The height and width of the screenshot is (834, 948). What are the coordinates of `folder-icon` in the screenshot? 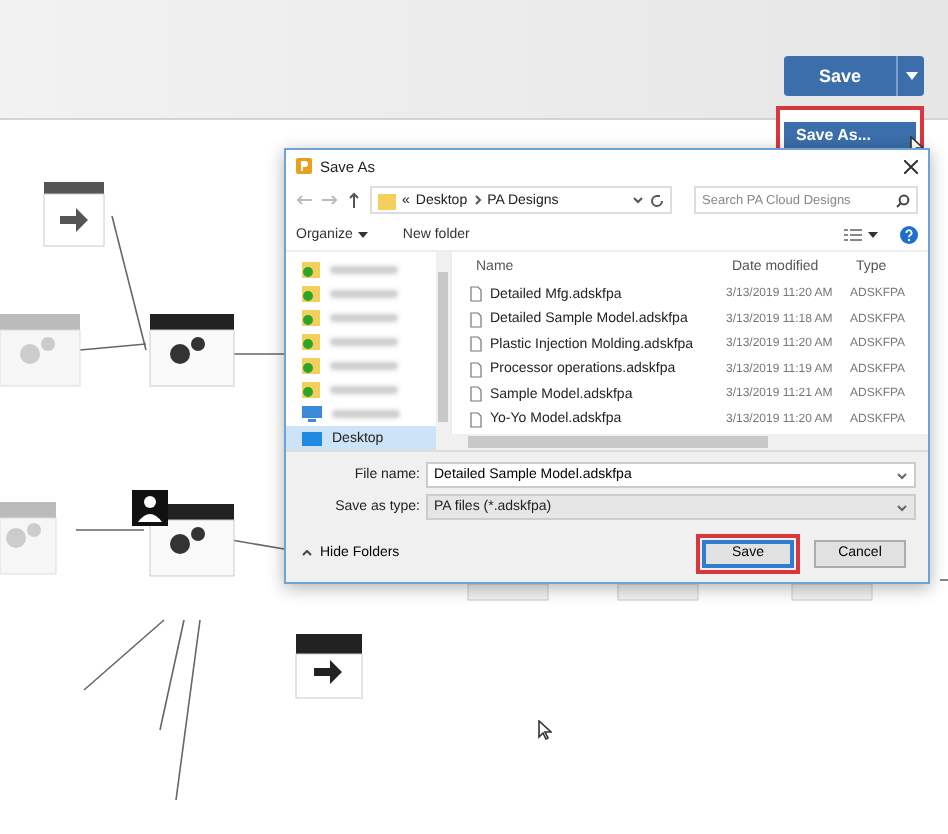 It's located at (387, 200).